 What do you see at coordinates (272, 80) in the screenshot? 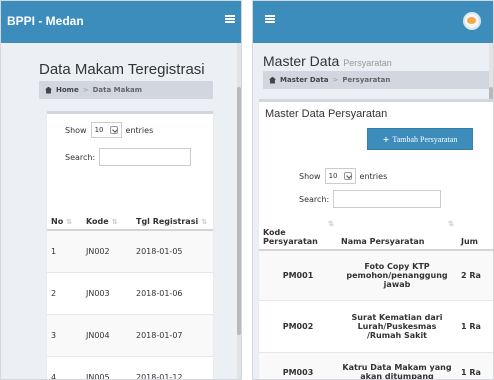
I see `dashboard-icon` at bounding box center [272, 80].